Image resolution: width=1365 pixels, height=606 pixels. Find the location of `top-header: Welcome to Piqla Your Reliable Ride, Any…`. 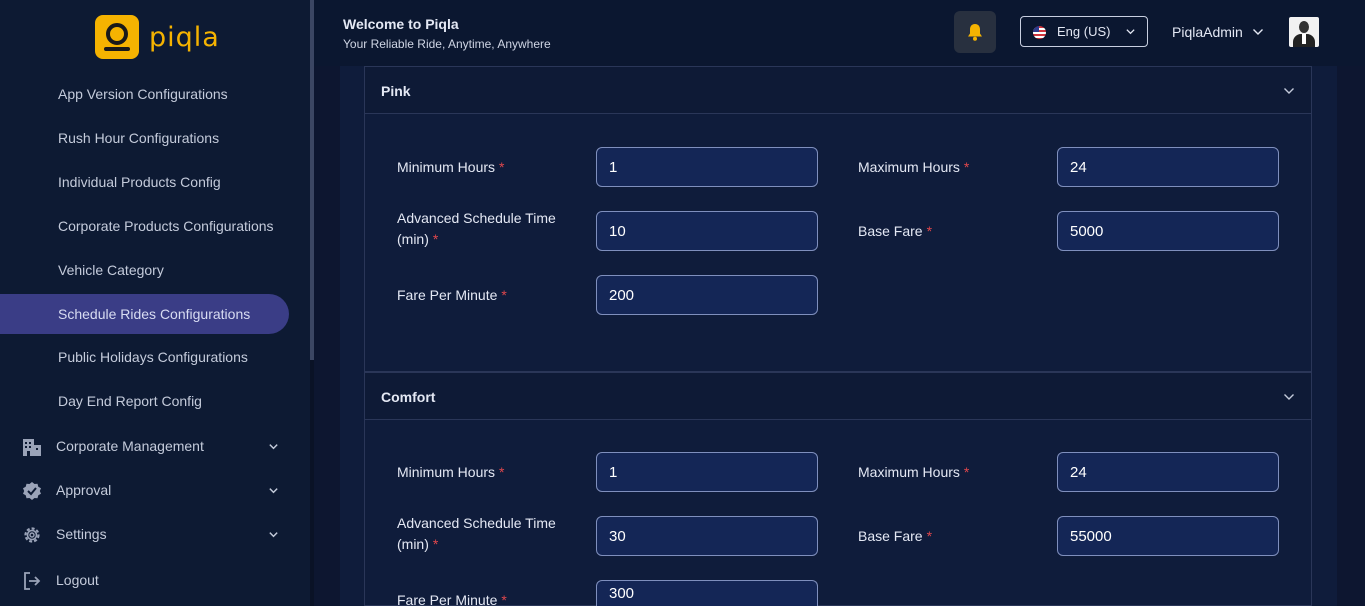

top-header: Welcome to Piqla Your Reliable Ride, Any… is located at coordinates (839, 33).